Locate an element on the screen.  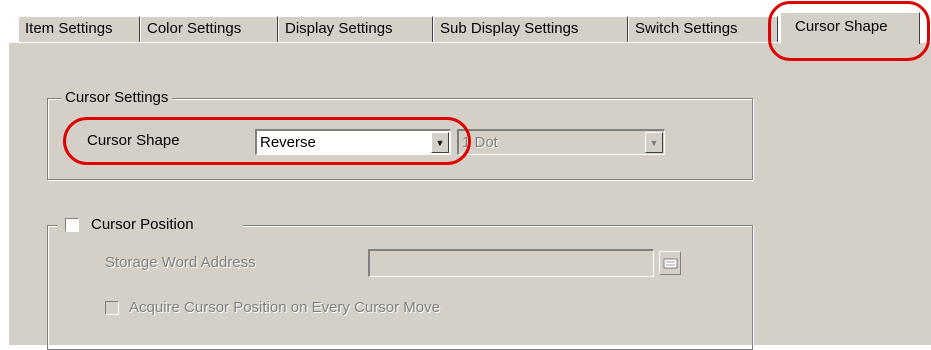
storage-word-address-input is located at coordinates (511, 263).